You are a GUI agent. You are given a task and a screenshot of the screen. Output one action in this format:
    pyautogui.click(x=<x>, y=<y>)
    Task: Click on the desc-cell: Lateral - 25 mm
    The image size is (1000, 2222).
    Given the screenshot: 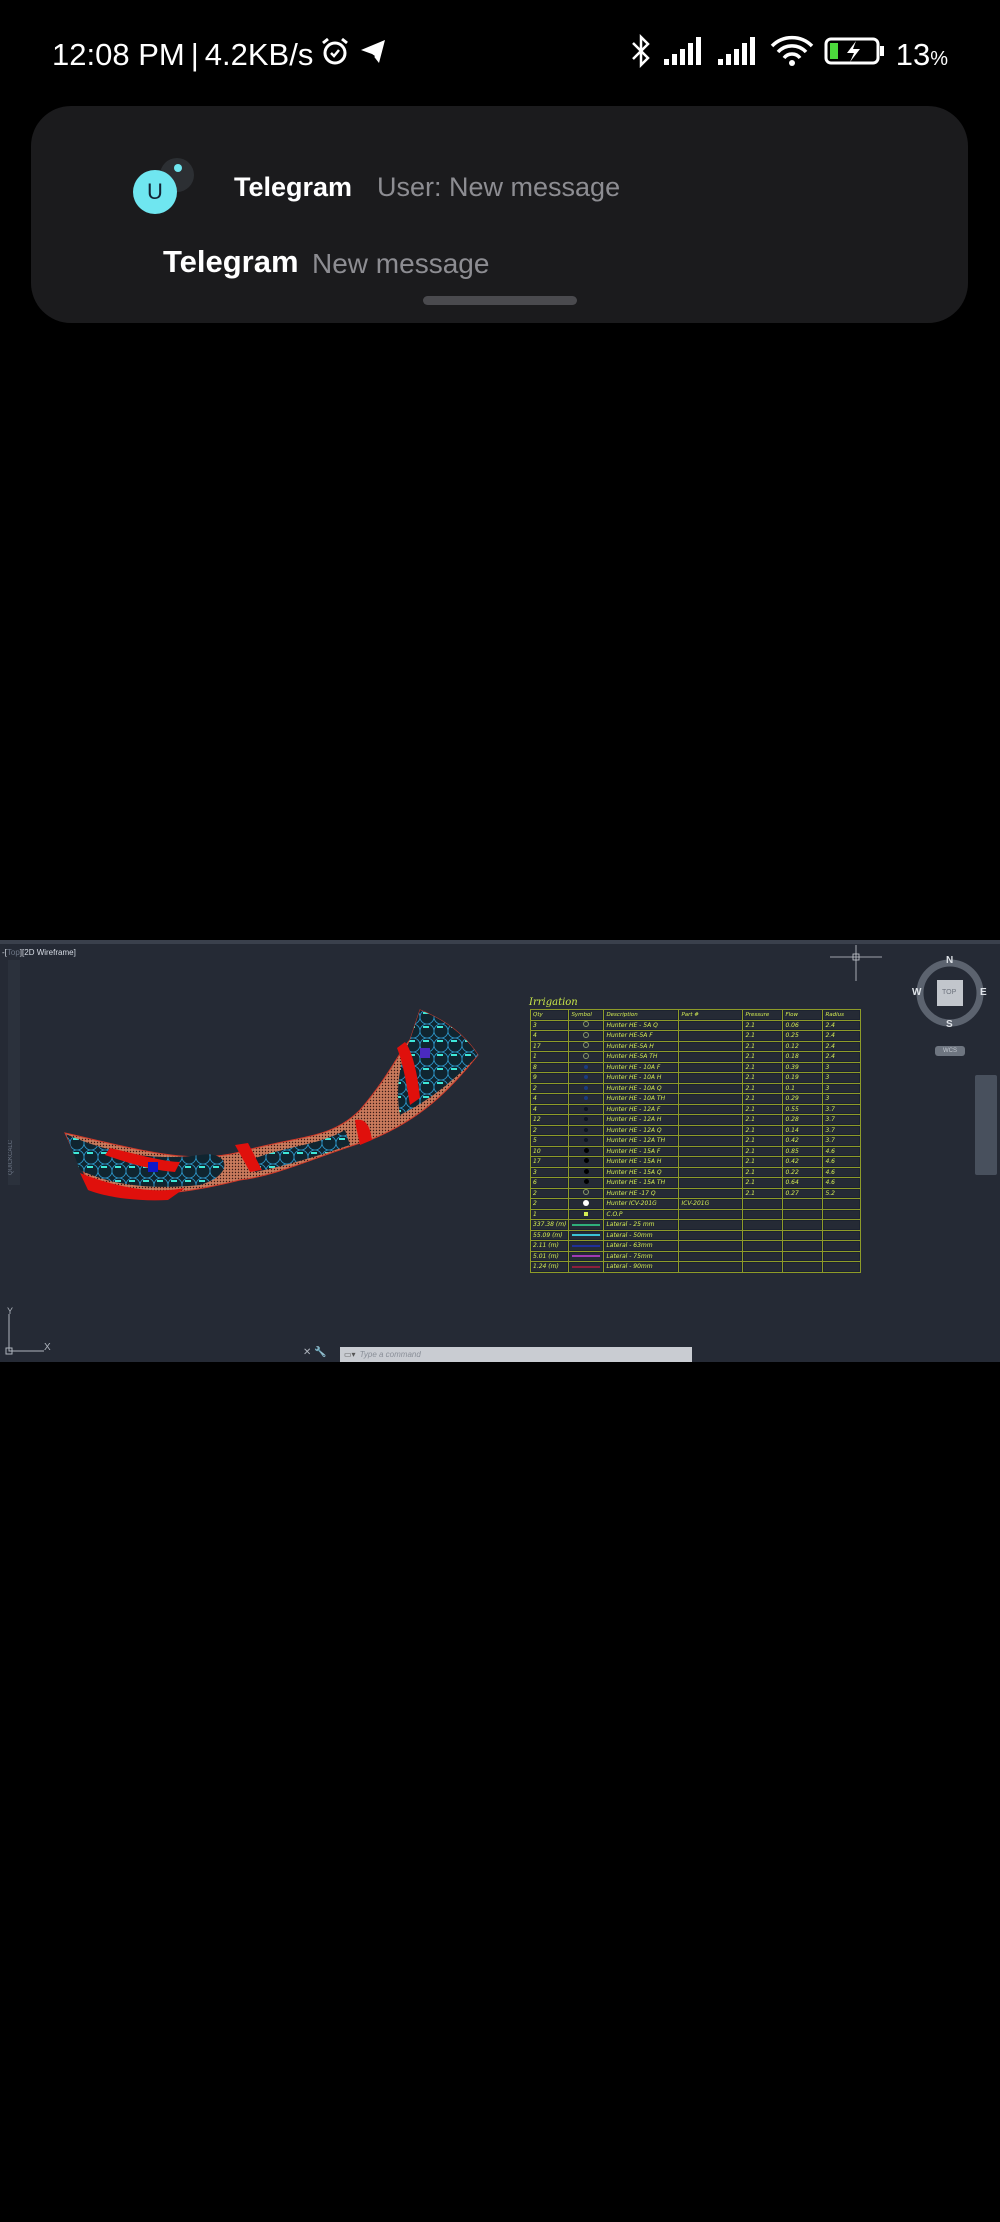 What is the action you would take?
    pyautogui.click(x=641, y=1225)
    